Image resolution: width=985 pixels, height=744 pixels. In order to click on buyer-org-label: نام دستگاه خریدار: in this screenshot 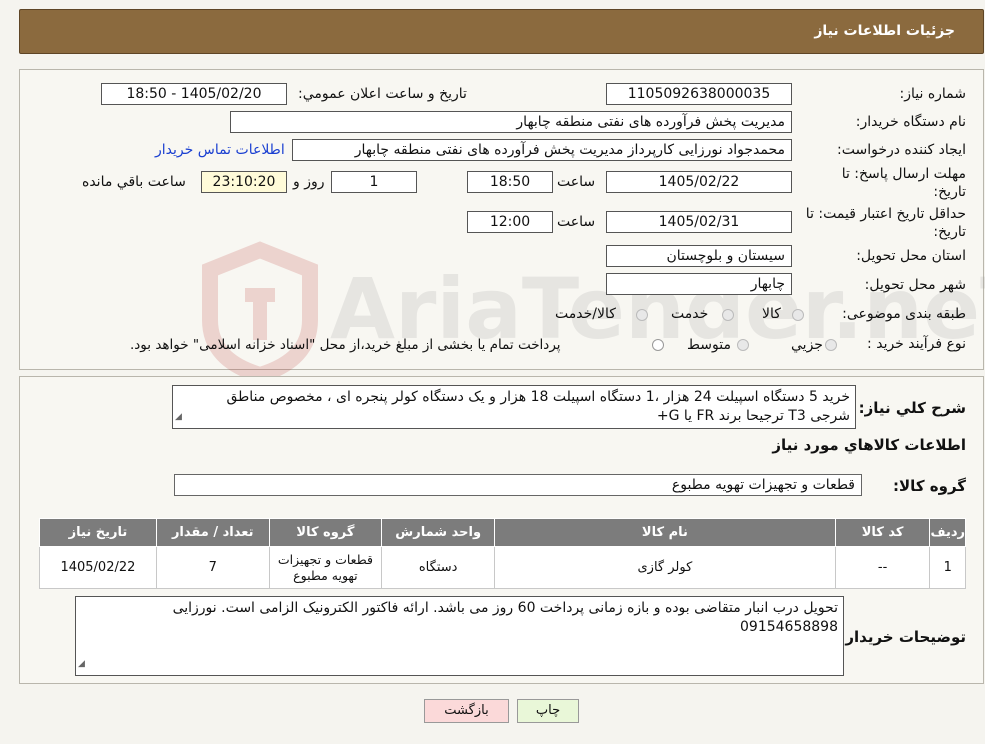, I will do `click(910, 122)`.